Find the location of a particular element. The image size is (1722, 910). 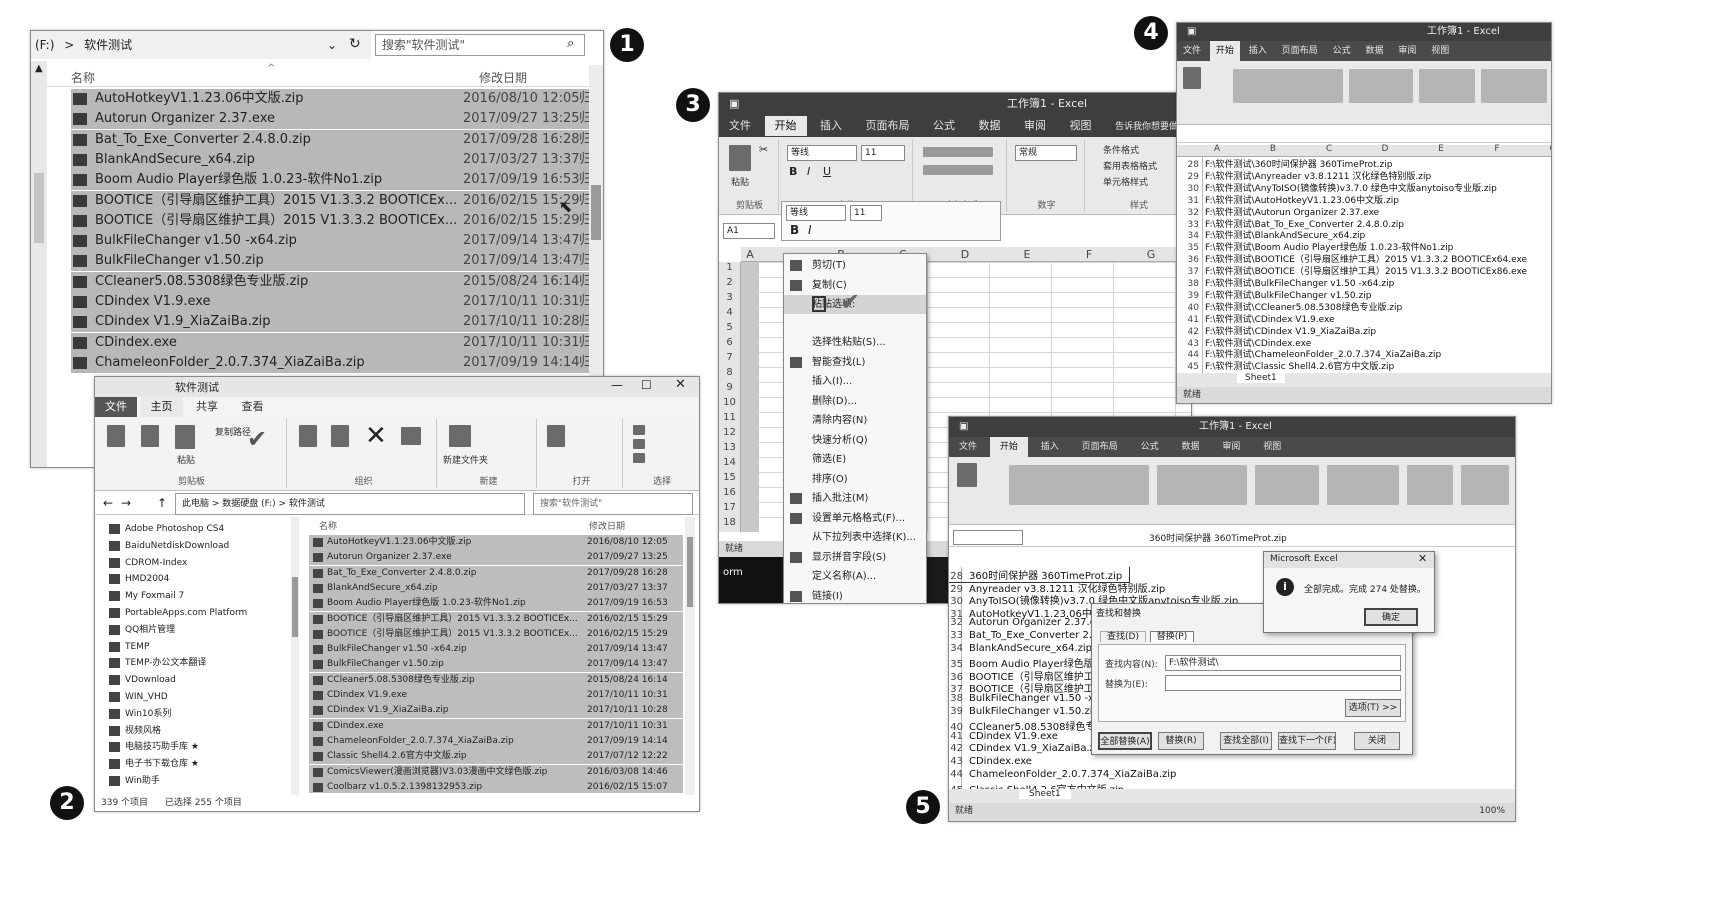

copy-to-icon is located at coordinates (340, 436).